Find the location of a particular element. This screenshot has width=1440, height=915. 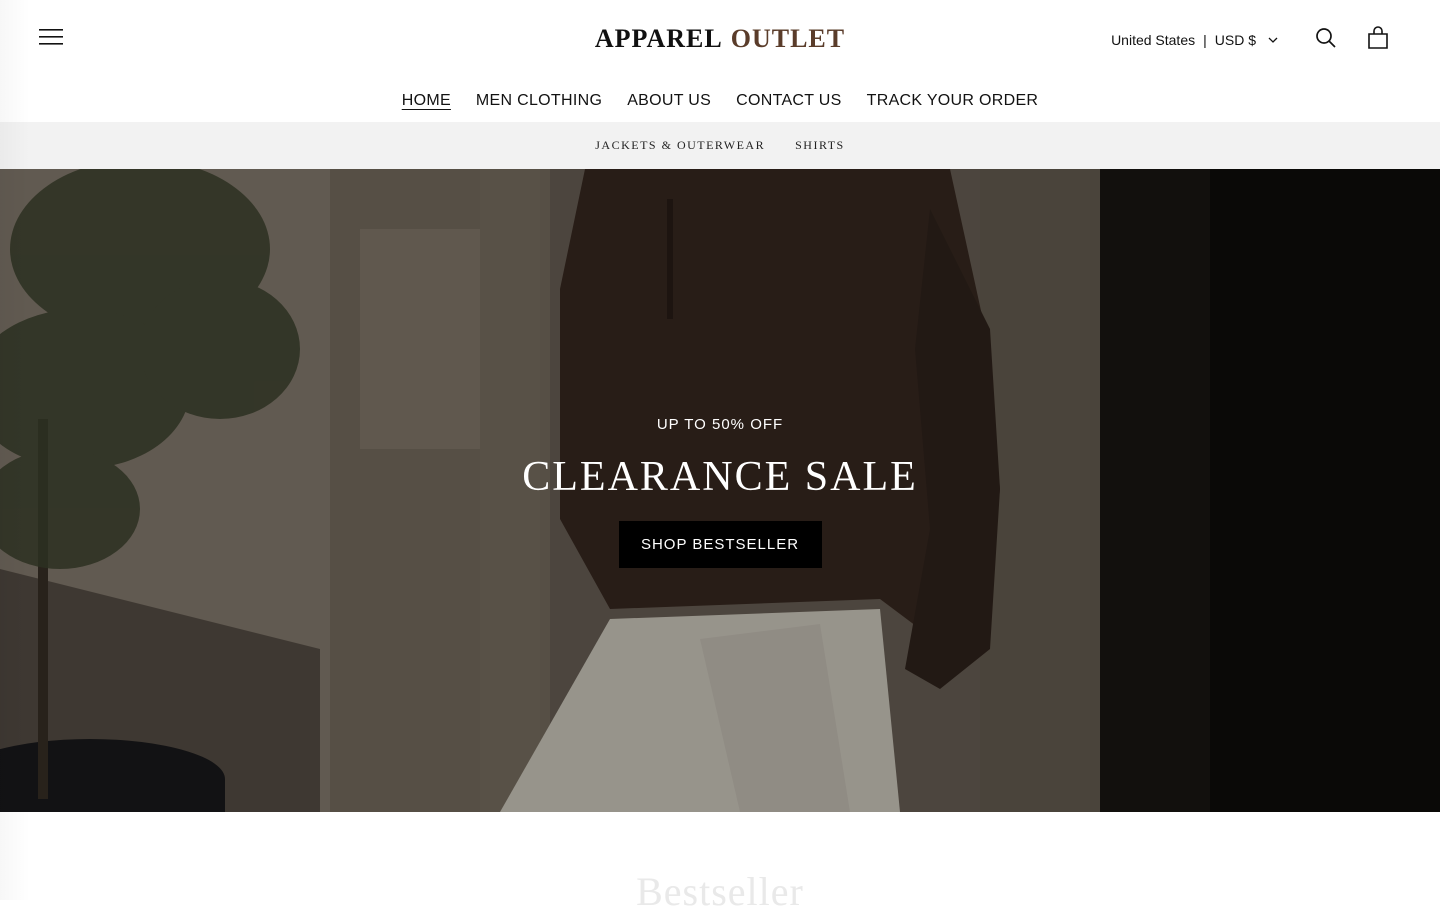

section-title: Bestseller is located at coordinates (720, 891).